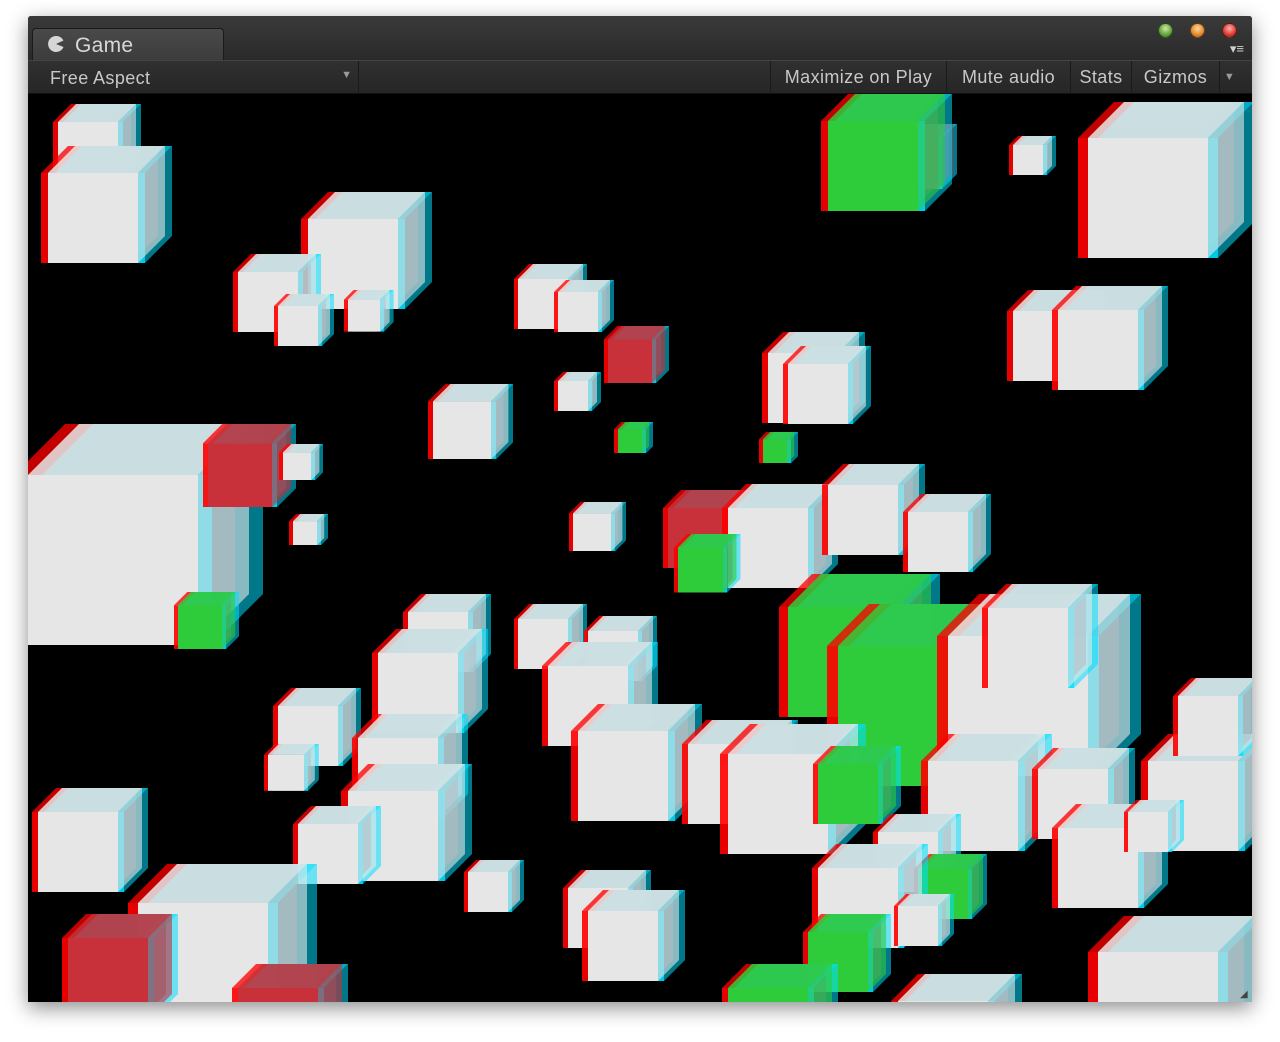 The width and height of the screenshot is (1280, 1042). Describe the element at coordinates (1229, 30) in the screenshot. I see `close-button` at that location.